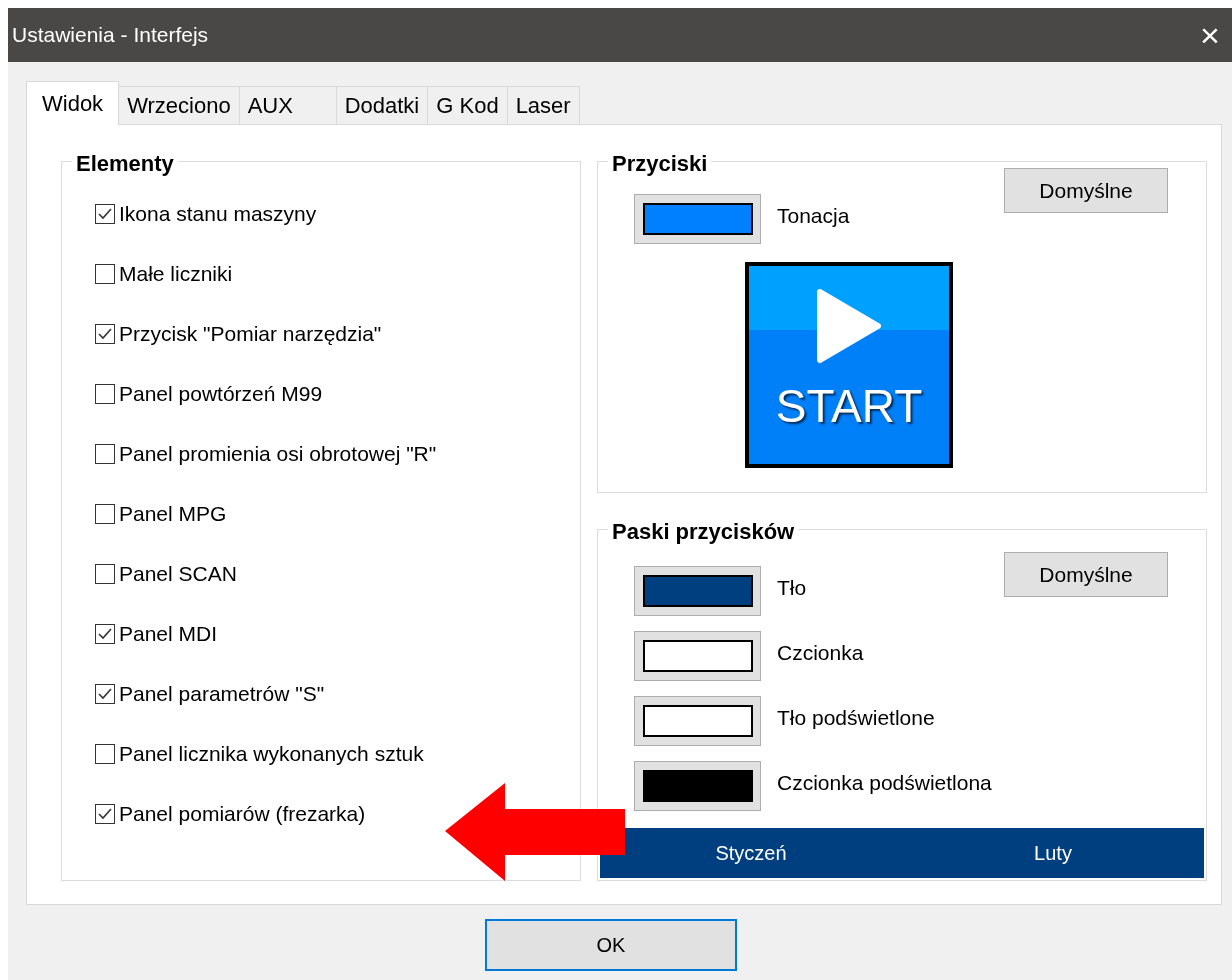 The width and height of the screenshot is (1232, 980). What do you see at coordinates (813, 216) in the screenshot?
I see `color-label: Tonacja` at bounding box center [813, 216].